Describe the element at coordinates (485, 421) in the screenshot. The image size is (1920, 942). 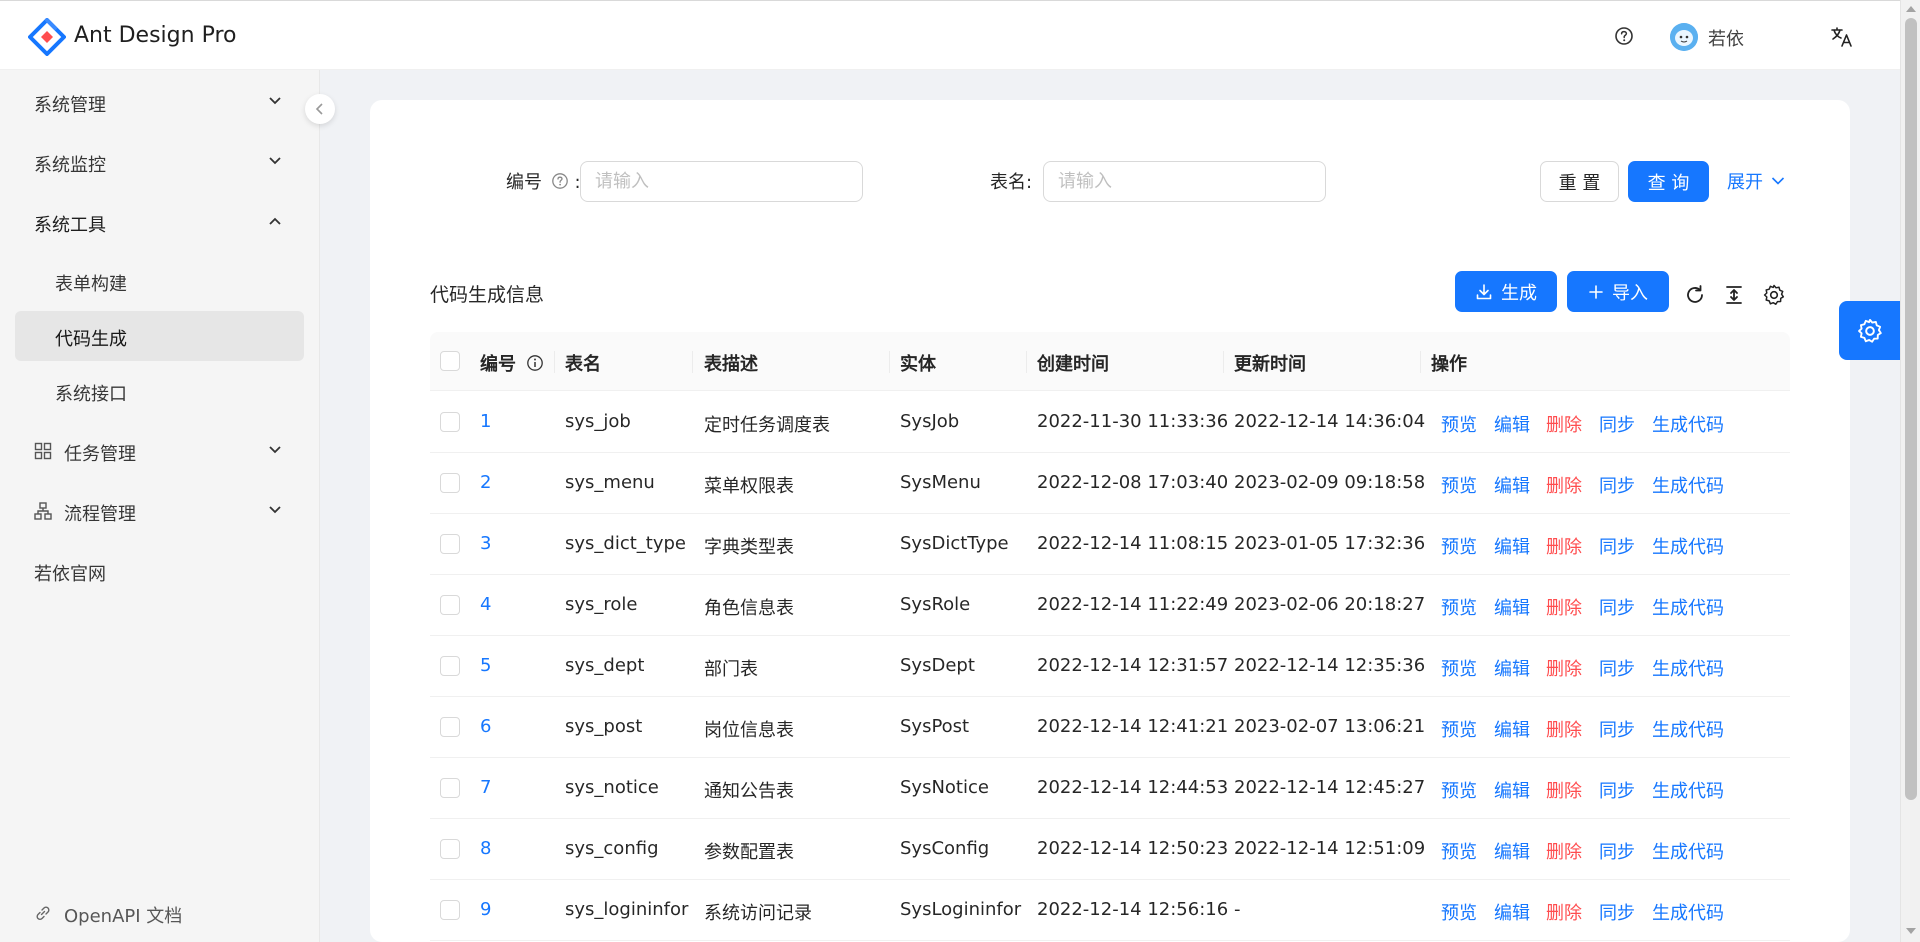
I see `row-id-link: 1` at that location.